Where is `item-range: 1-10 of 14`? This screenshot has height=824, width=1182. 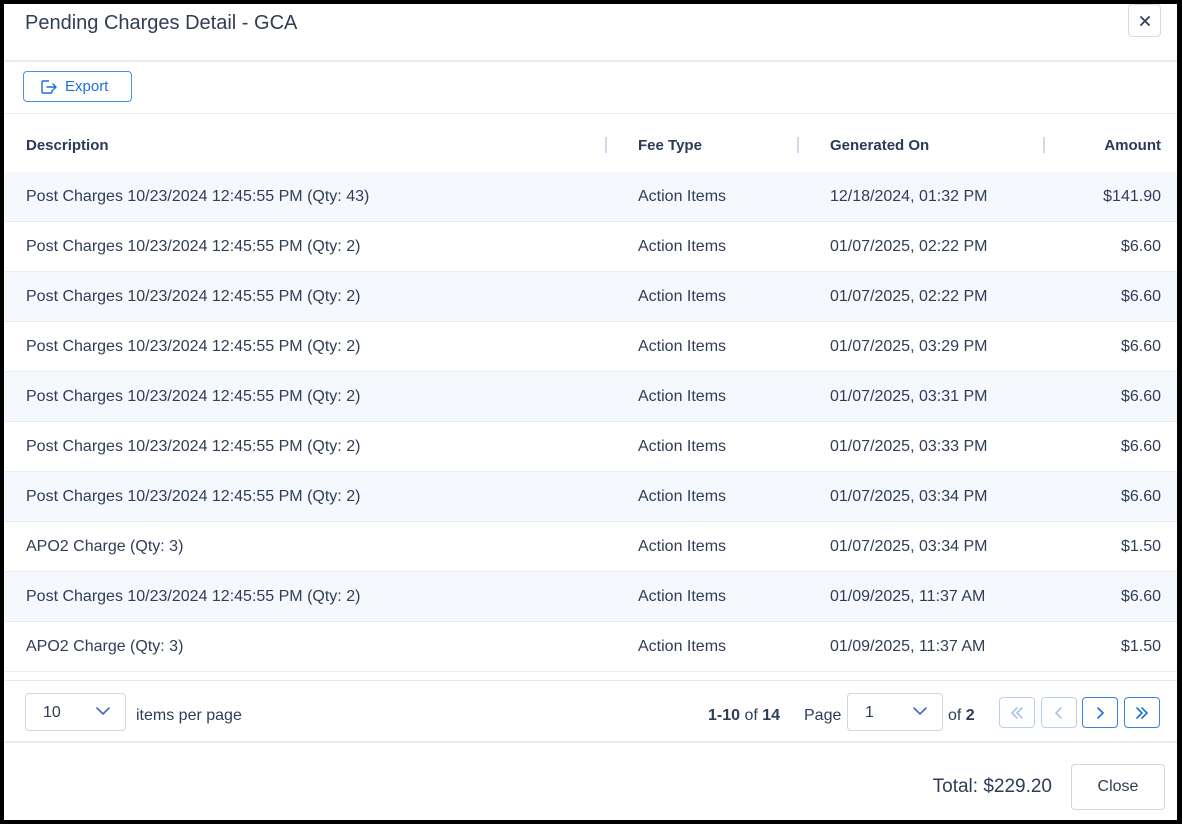
item-range: 1-10 of 14 is located at coordinates (744, 716).